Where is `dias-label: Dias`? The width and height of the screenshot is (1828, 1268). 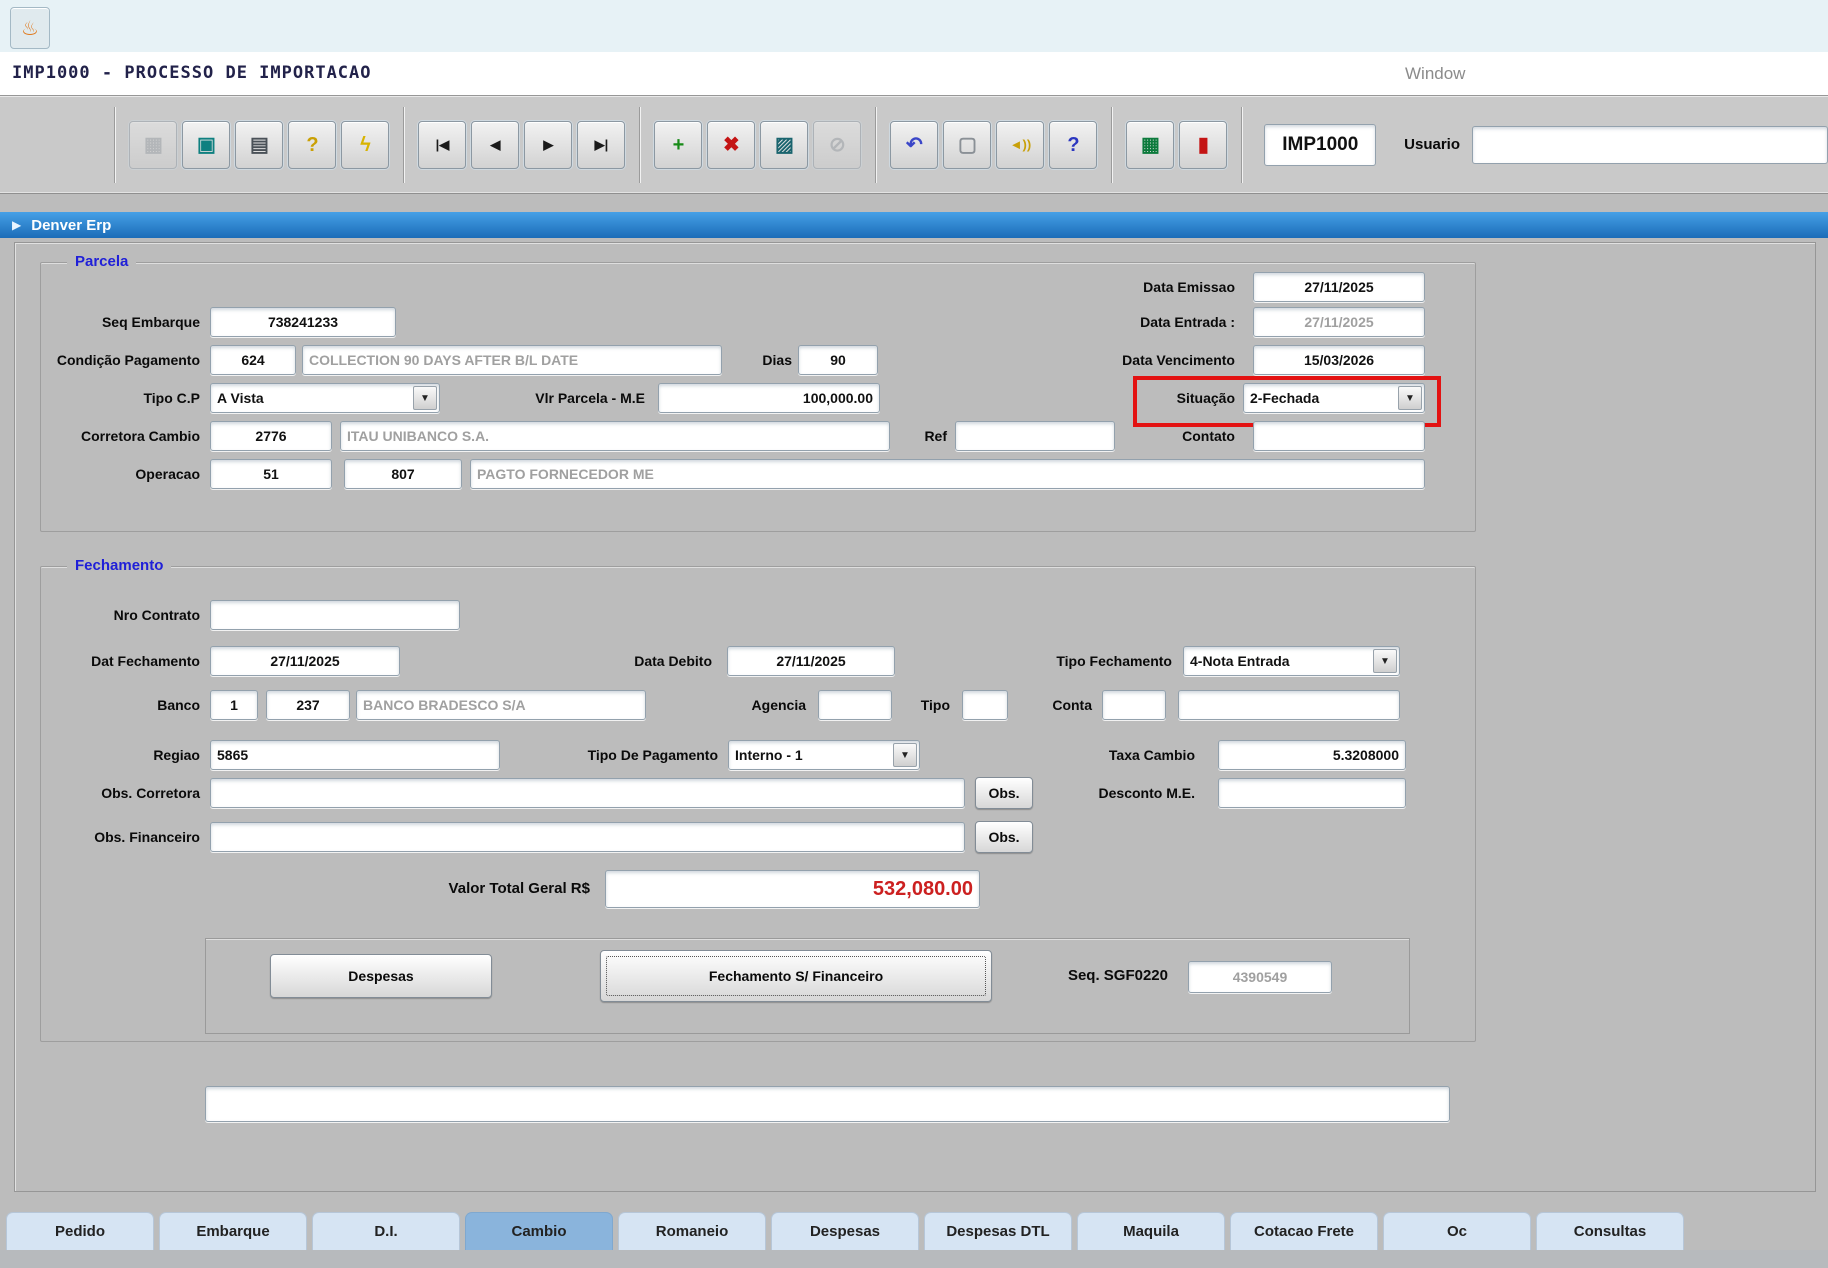 dias-label: Dias is located at coordinates (777, 360).